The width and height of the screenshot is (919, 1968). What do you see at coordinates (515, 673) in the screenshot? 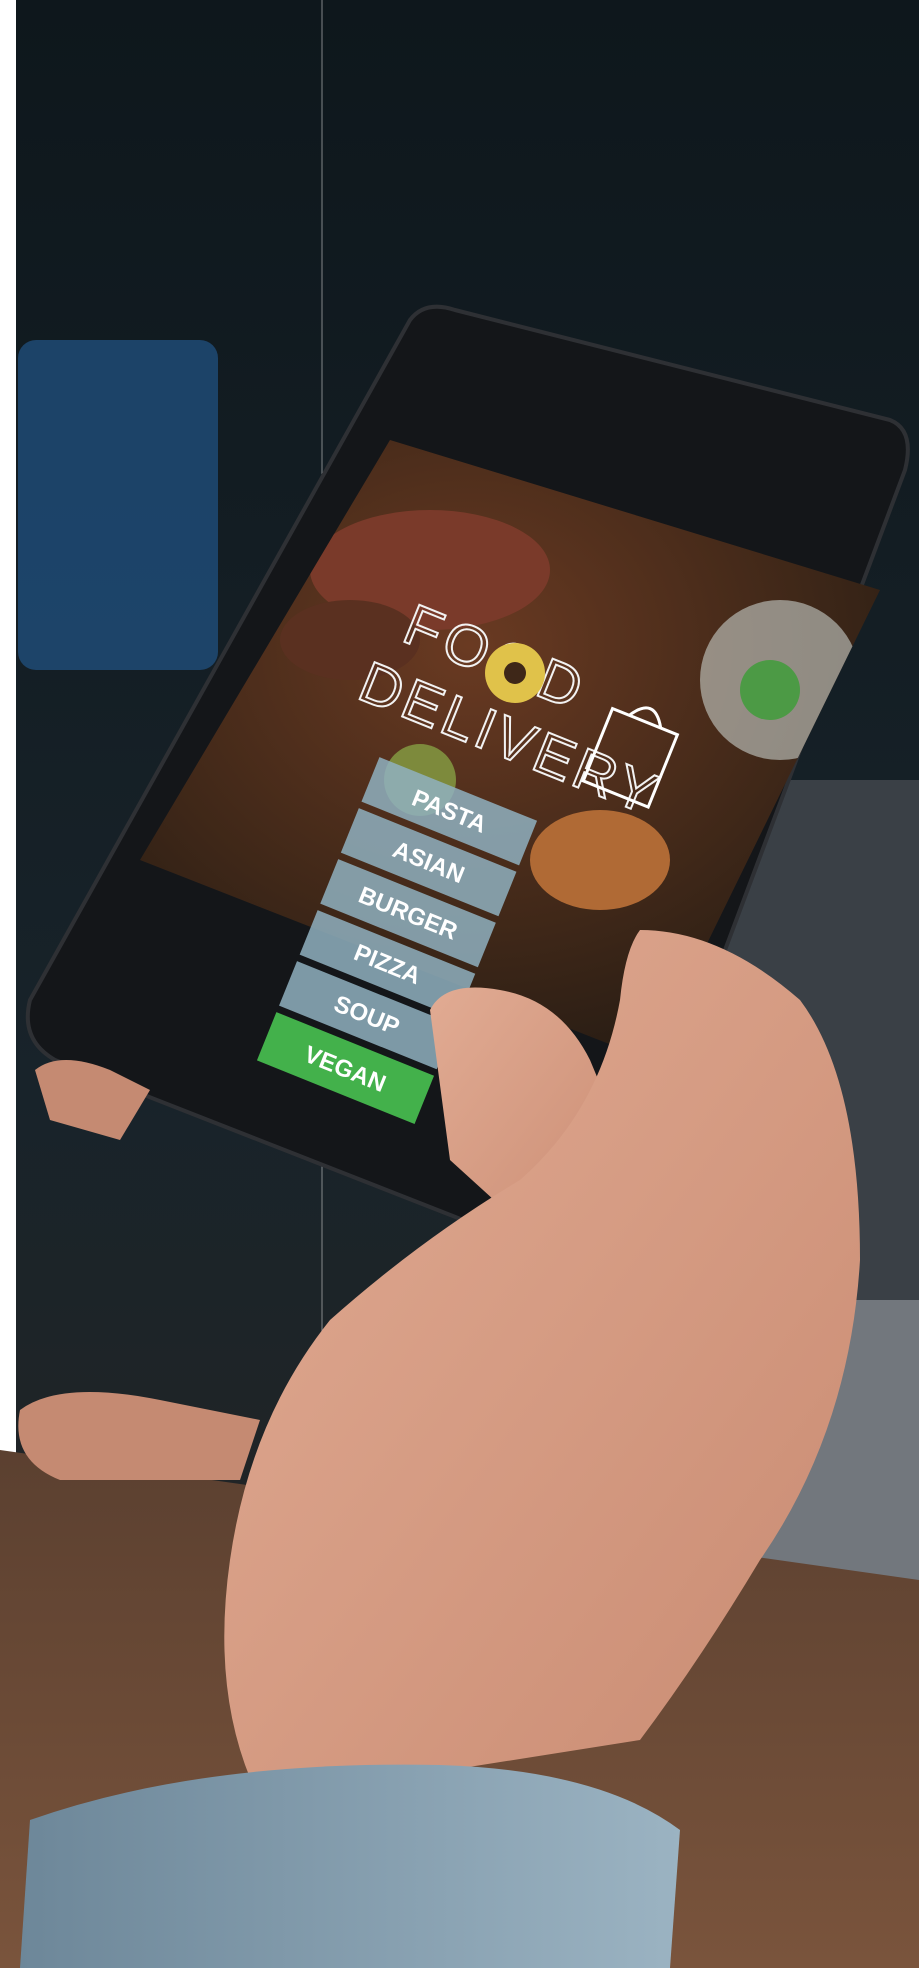
I see `donut-icon` at bounding box center [515, 673].